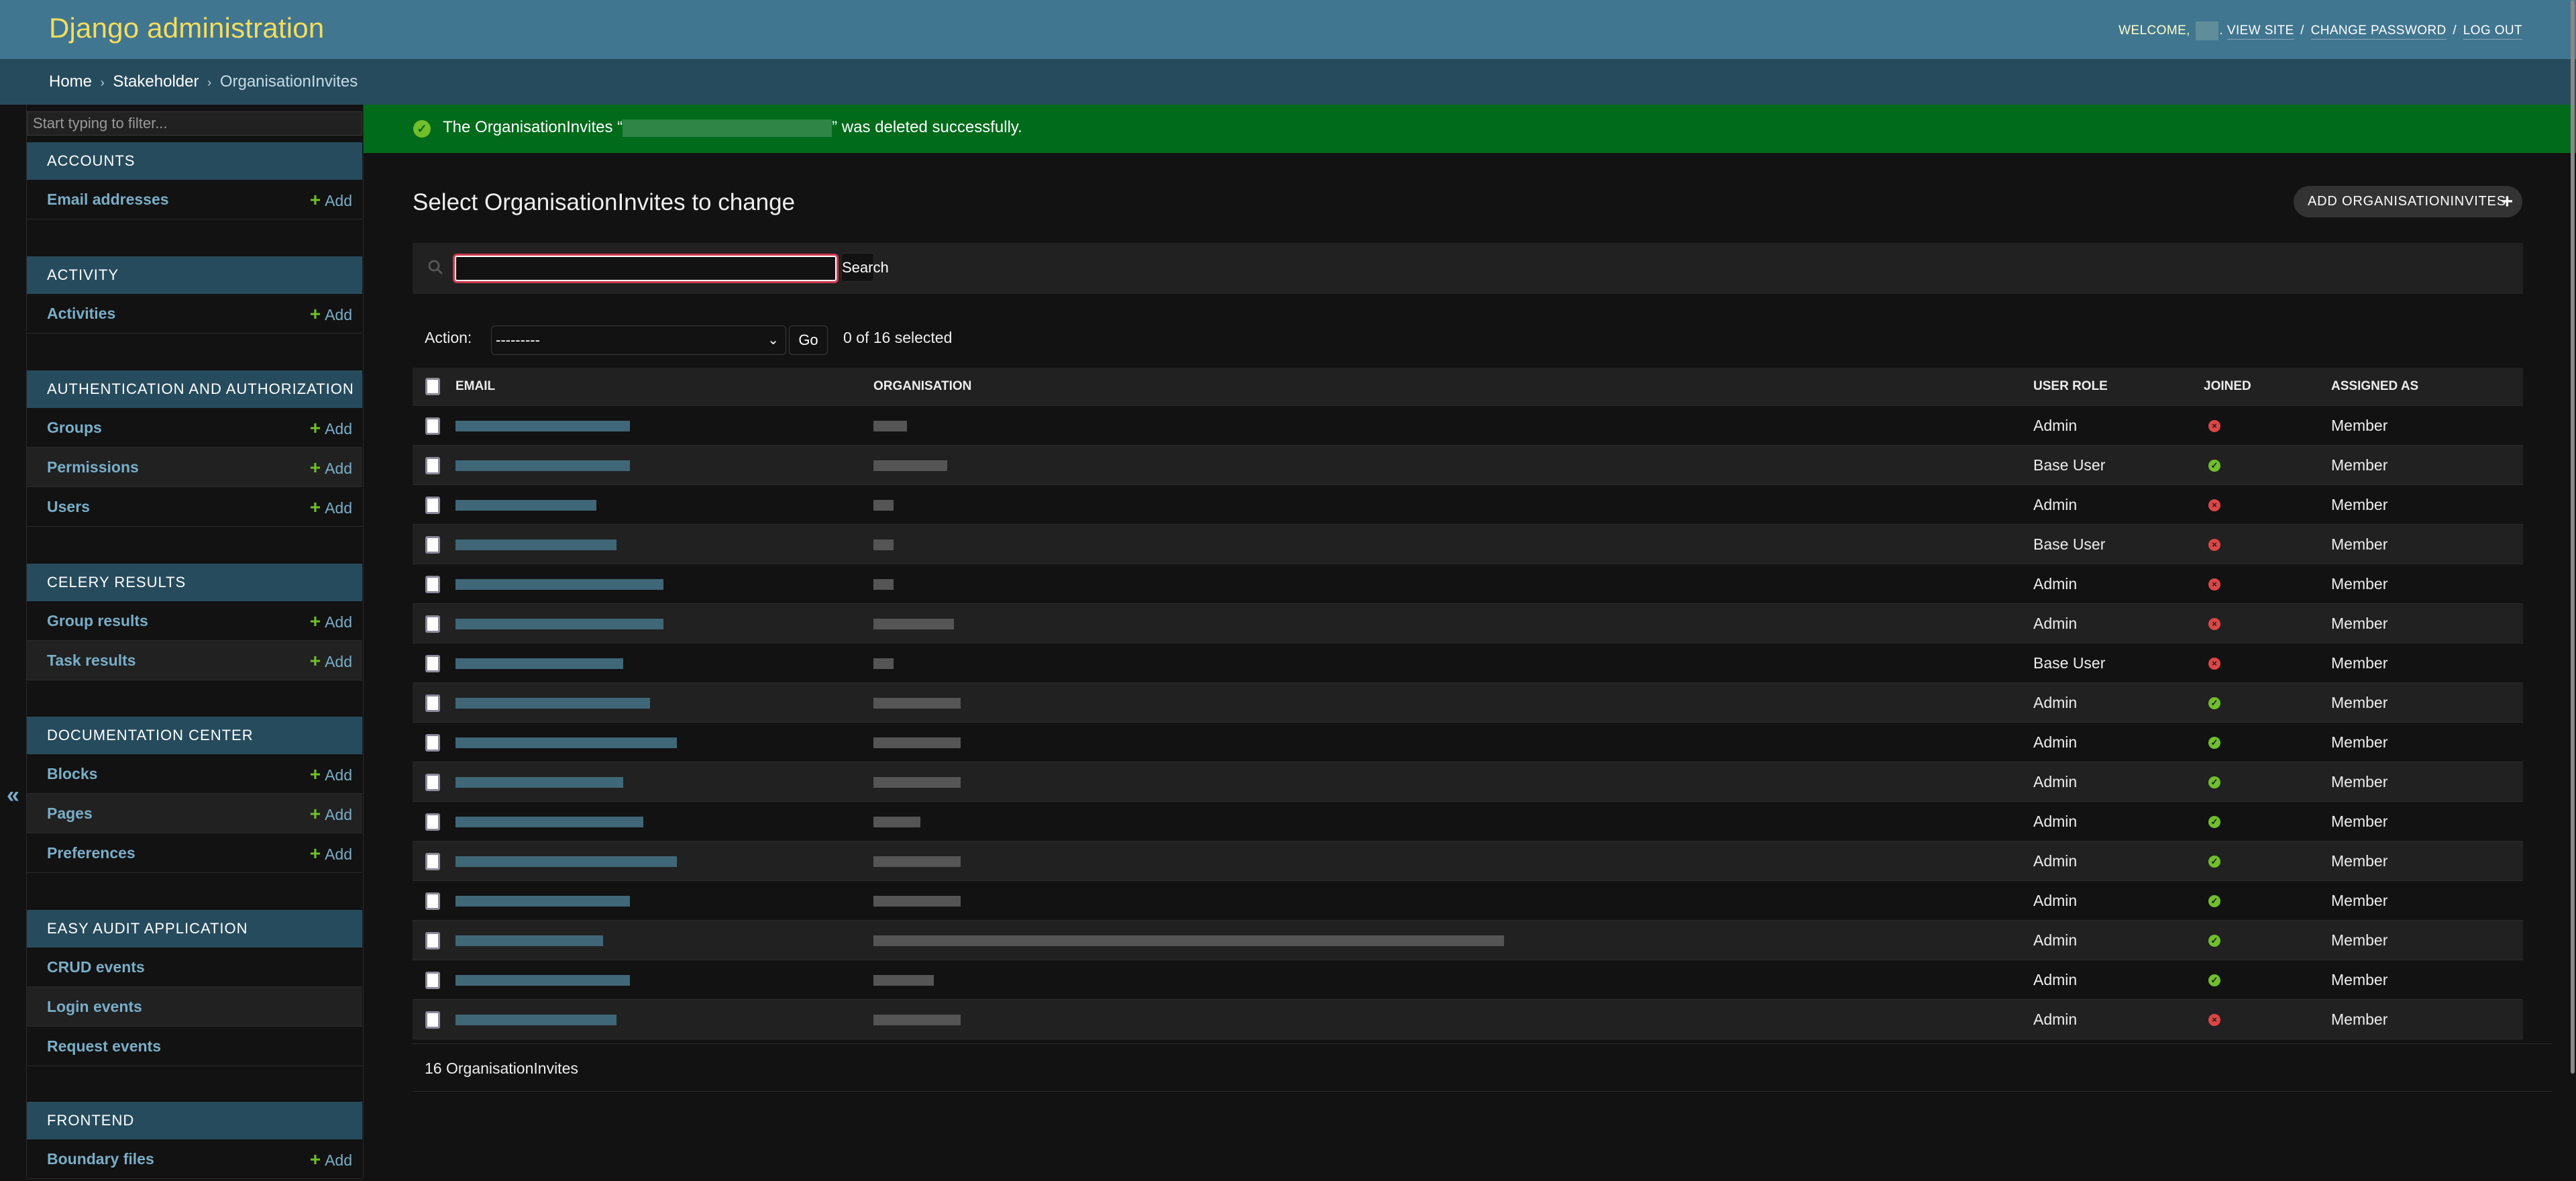 This screenshot has width=2576, height=1181. What do you see at coordinates (1453, 387) in the screenshot?
I see `column-header-organisation: Organisation` at bounding box center [1453, 387].